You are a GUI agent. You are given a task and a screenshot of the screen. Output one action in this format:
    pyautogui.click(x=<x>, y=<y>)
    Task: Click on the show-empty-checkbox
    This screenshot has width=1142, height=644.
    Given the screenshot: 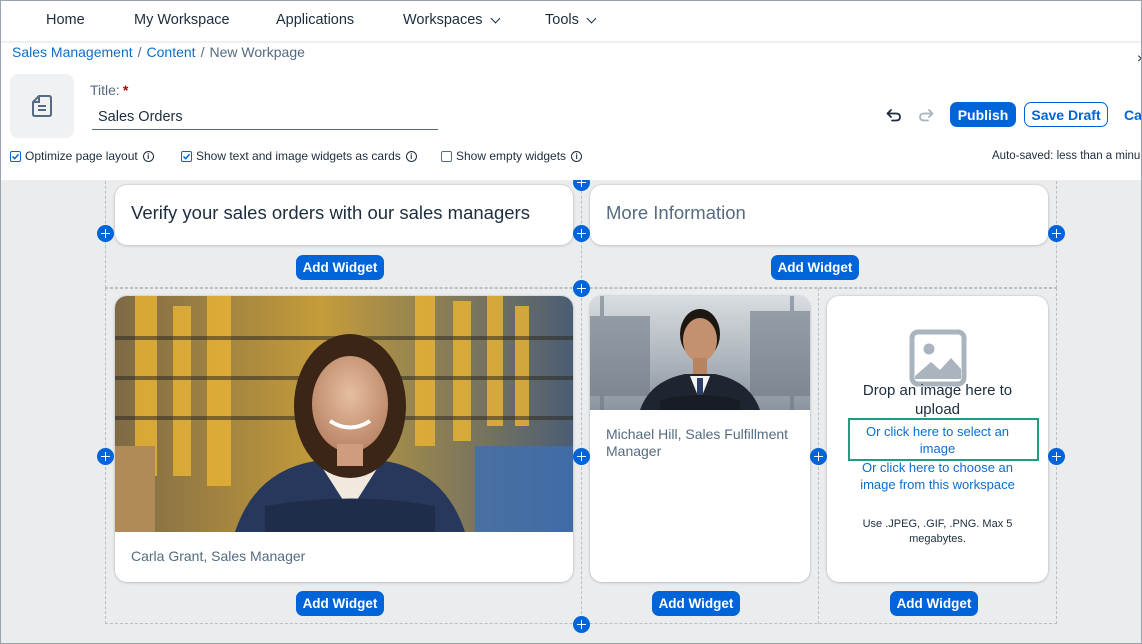 What is the action you would take?
    pyautogui.click(x=446, y=156)
    